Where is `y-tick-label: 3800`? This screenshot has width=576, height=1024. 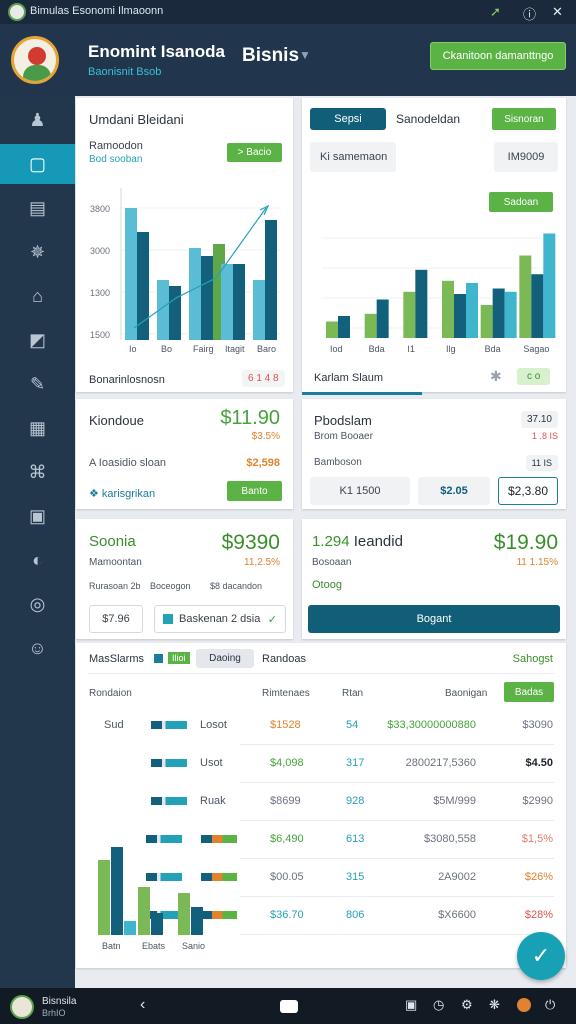
y-tick-label: 3800 is located at coordinates (100, 209).